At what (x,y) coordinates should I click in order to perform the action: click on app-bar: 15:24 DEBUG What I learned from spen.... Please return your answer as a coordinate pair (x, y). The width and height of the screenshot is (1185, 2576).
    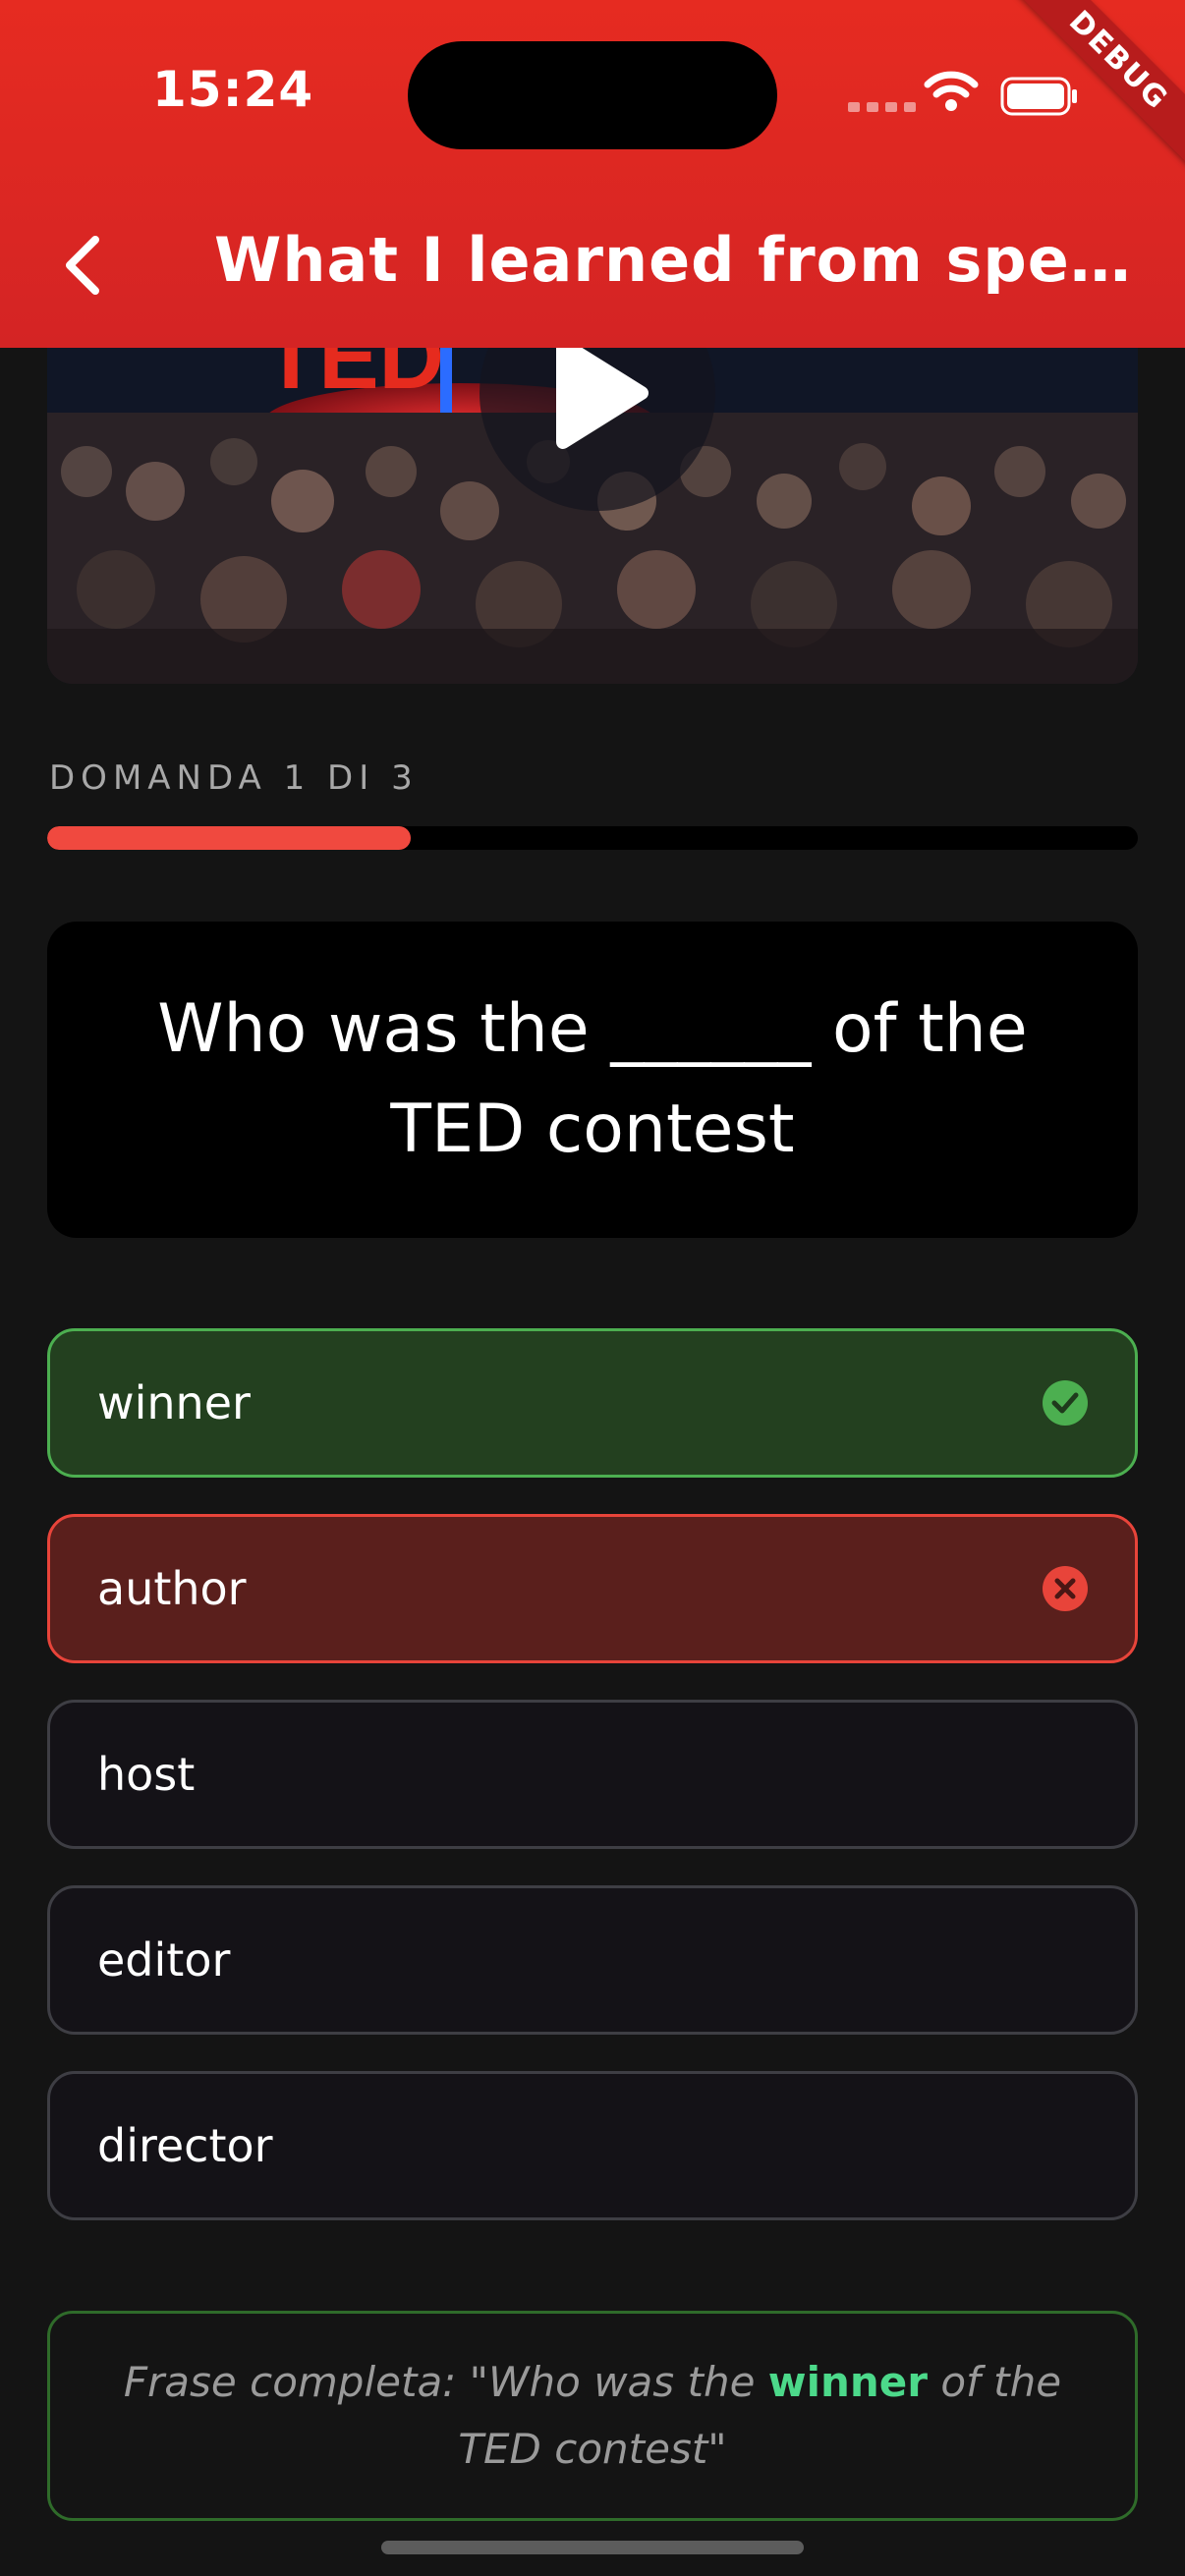
    Looking at the image, I should click on (592, 174).